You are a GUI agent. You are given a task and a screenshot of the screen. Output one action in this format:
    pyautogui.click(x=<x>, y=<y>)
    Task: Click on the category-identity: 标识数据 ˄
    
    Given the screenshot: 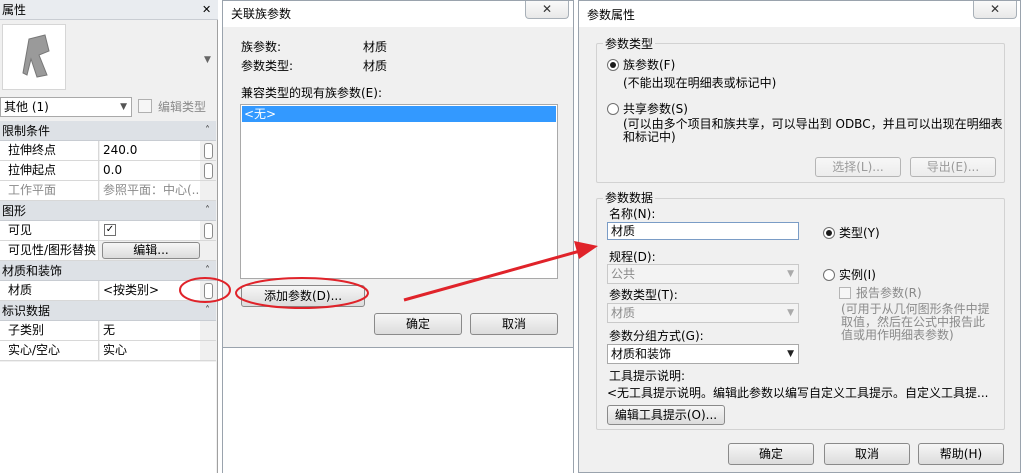 What is the action you would take?
    pyautogui.click(x=108, y=311)
    